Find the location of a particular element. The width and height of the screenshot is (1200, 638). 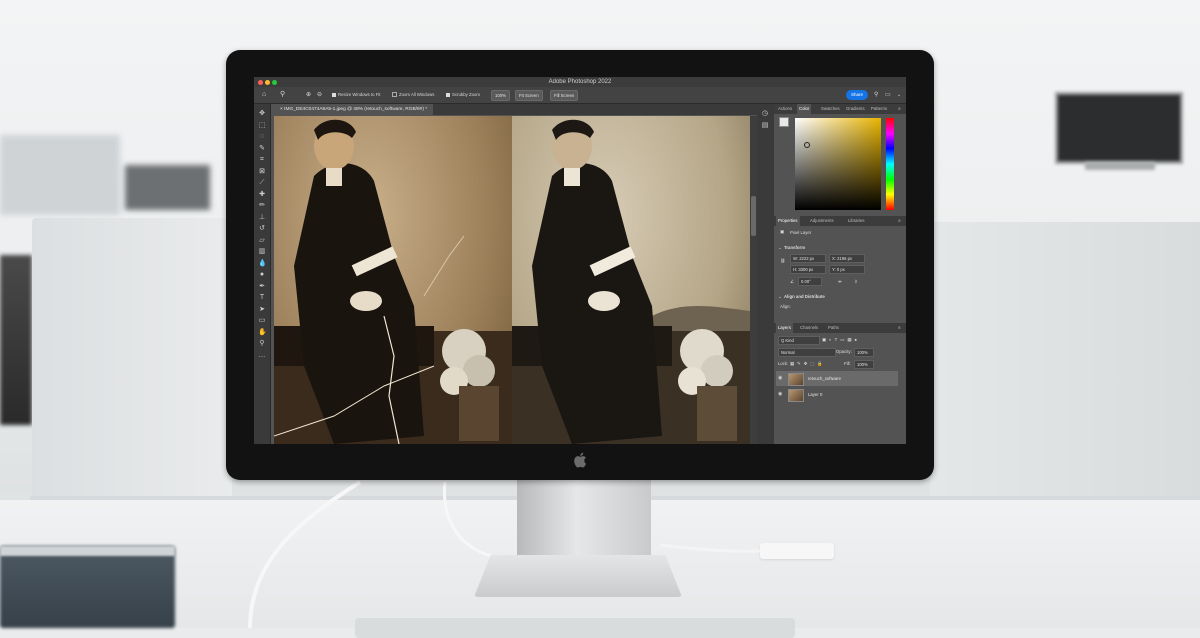

layer-row-layer0: ◉ Layer 0 is located at coordinates (837, 394).